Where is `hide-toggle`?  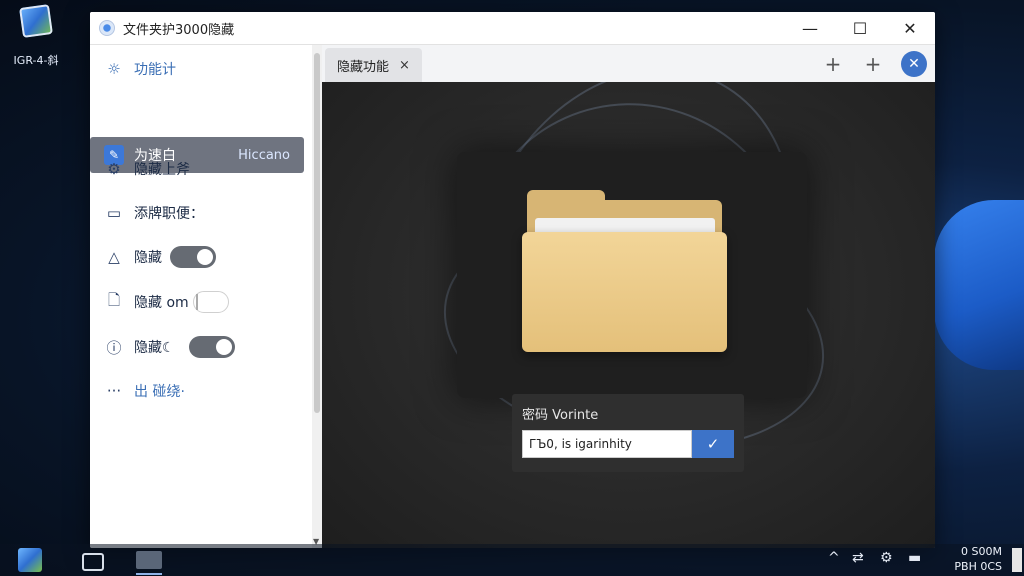
hide-toggle is located at coordinates (193, 257).